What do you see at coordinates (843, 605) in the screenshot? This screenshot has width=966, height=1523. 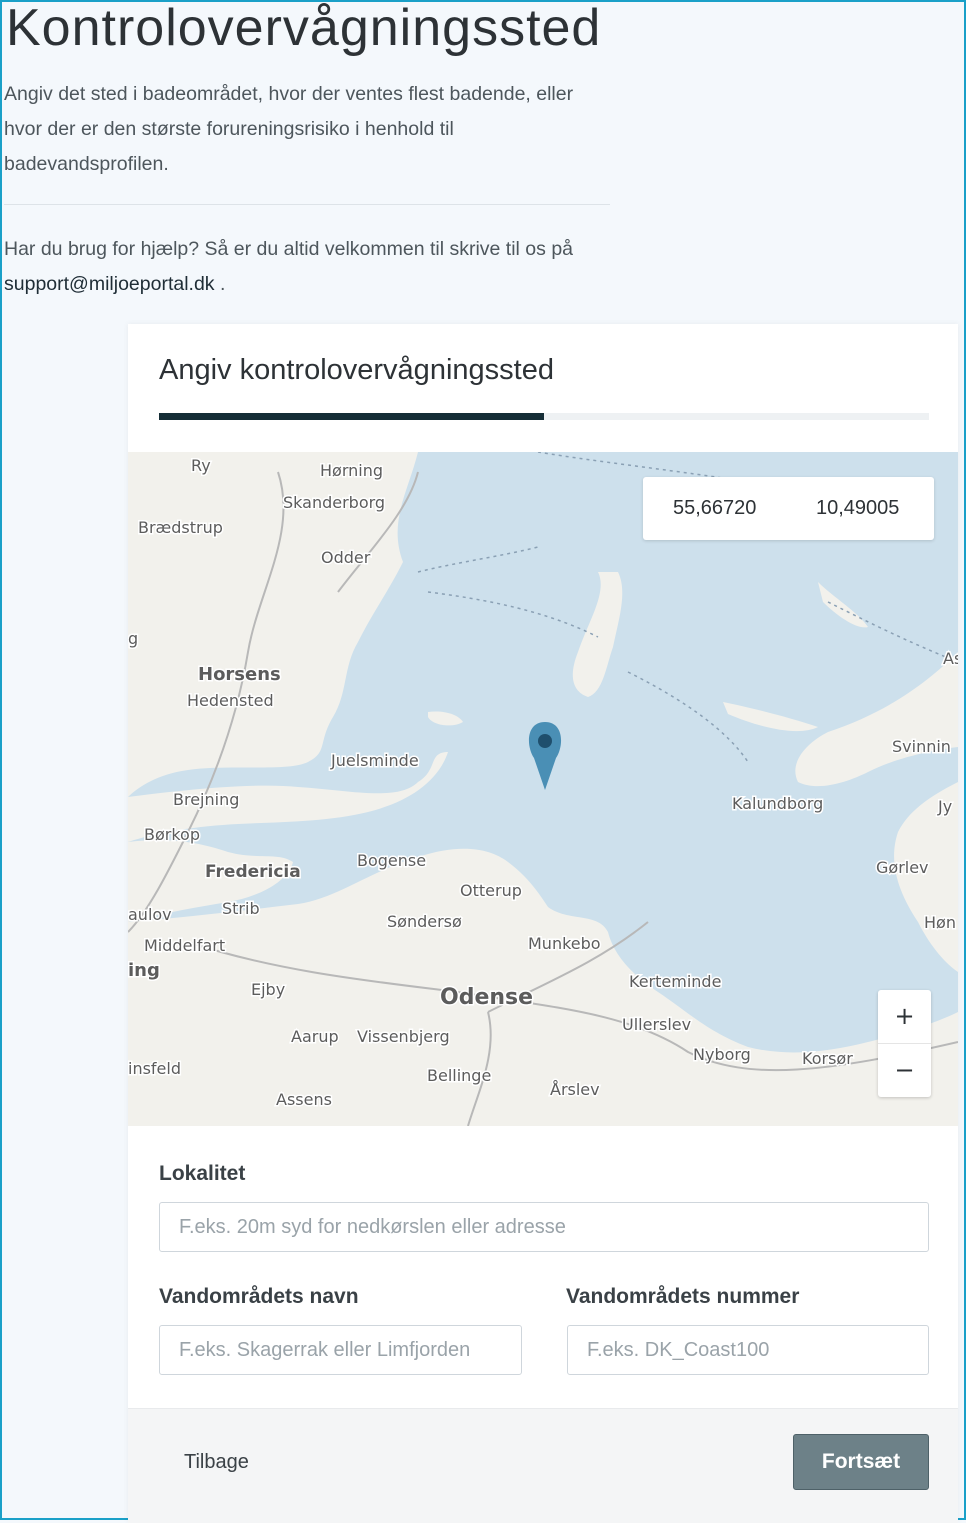 I see `land-small-island` at bounding box center [843, 605].